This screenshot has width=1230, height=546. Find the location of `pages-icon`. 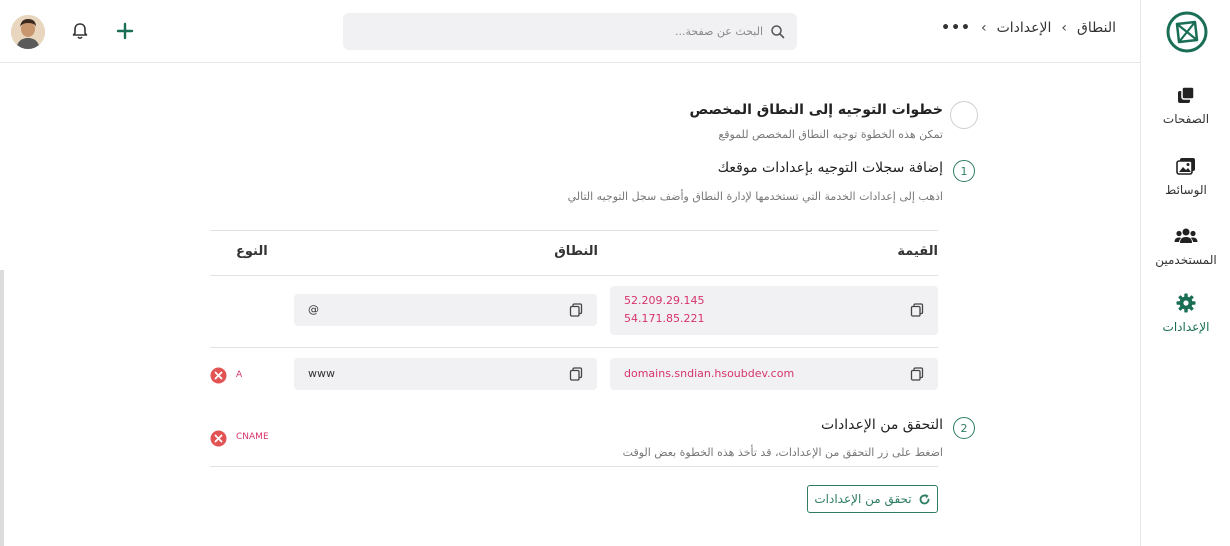

pages-icon is located at coordinates (1186, 94).